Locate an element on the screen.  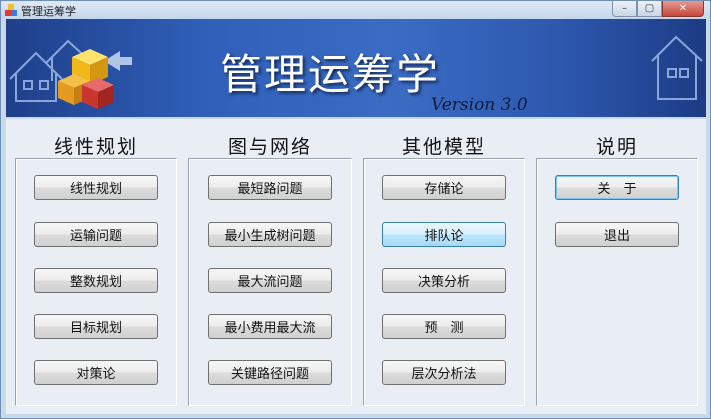
critical-path-button: 关键路径问题 is located at coordinates (270, 372).